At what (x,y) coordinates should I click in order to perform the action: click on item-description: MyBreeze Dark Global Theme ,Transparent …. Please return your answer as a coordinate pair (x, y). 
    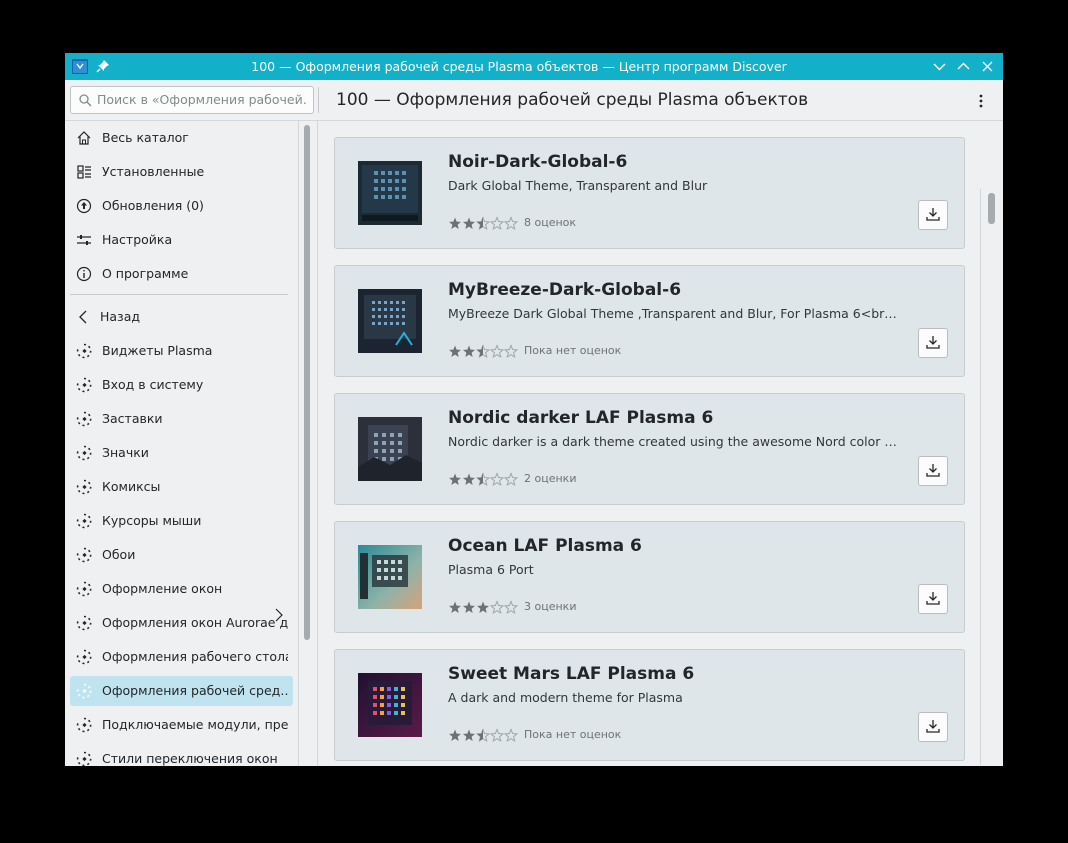
    Looking at the image, I should click on (672, 313).